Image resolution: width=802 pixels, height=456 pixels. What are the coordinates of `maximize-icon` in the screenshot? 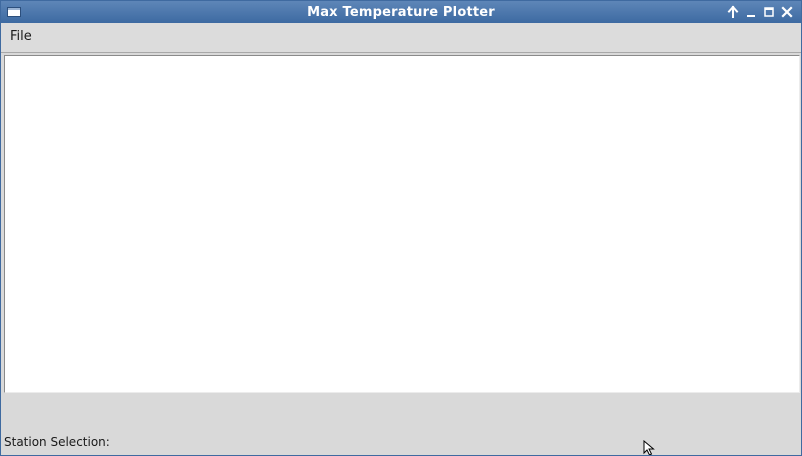 It's located at (769, 12).